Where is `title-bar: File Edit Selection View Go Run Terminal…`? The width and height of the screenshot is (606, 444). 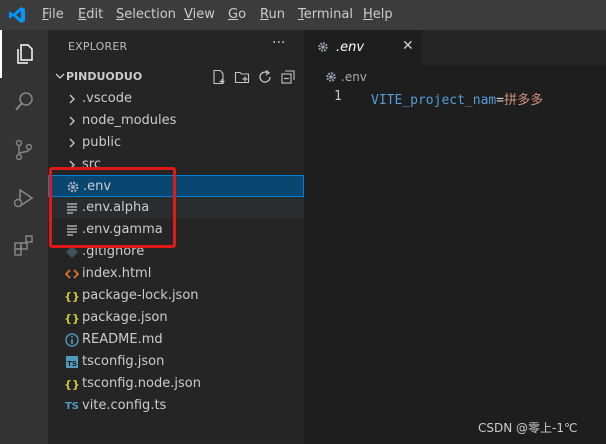
title-bar: File Edit Selection View Go Run Terminal… is located at coordinates (303, 15).